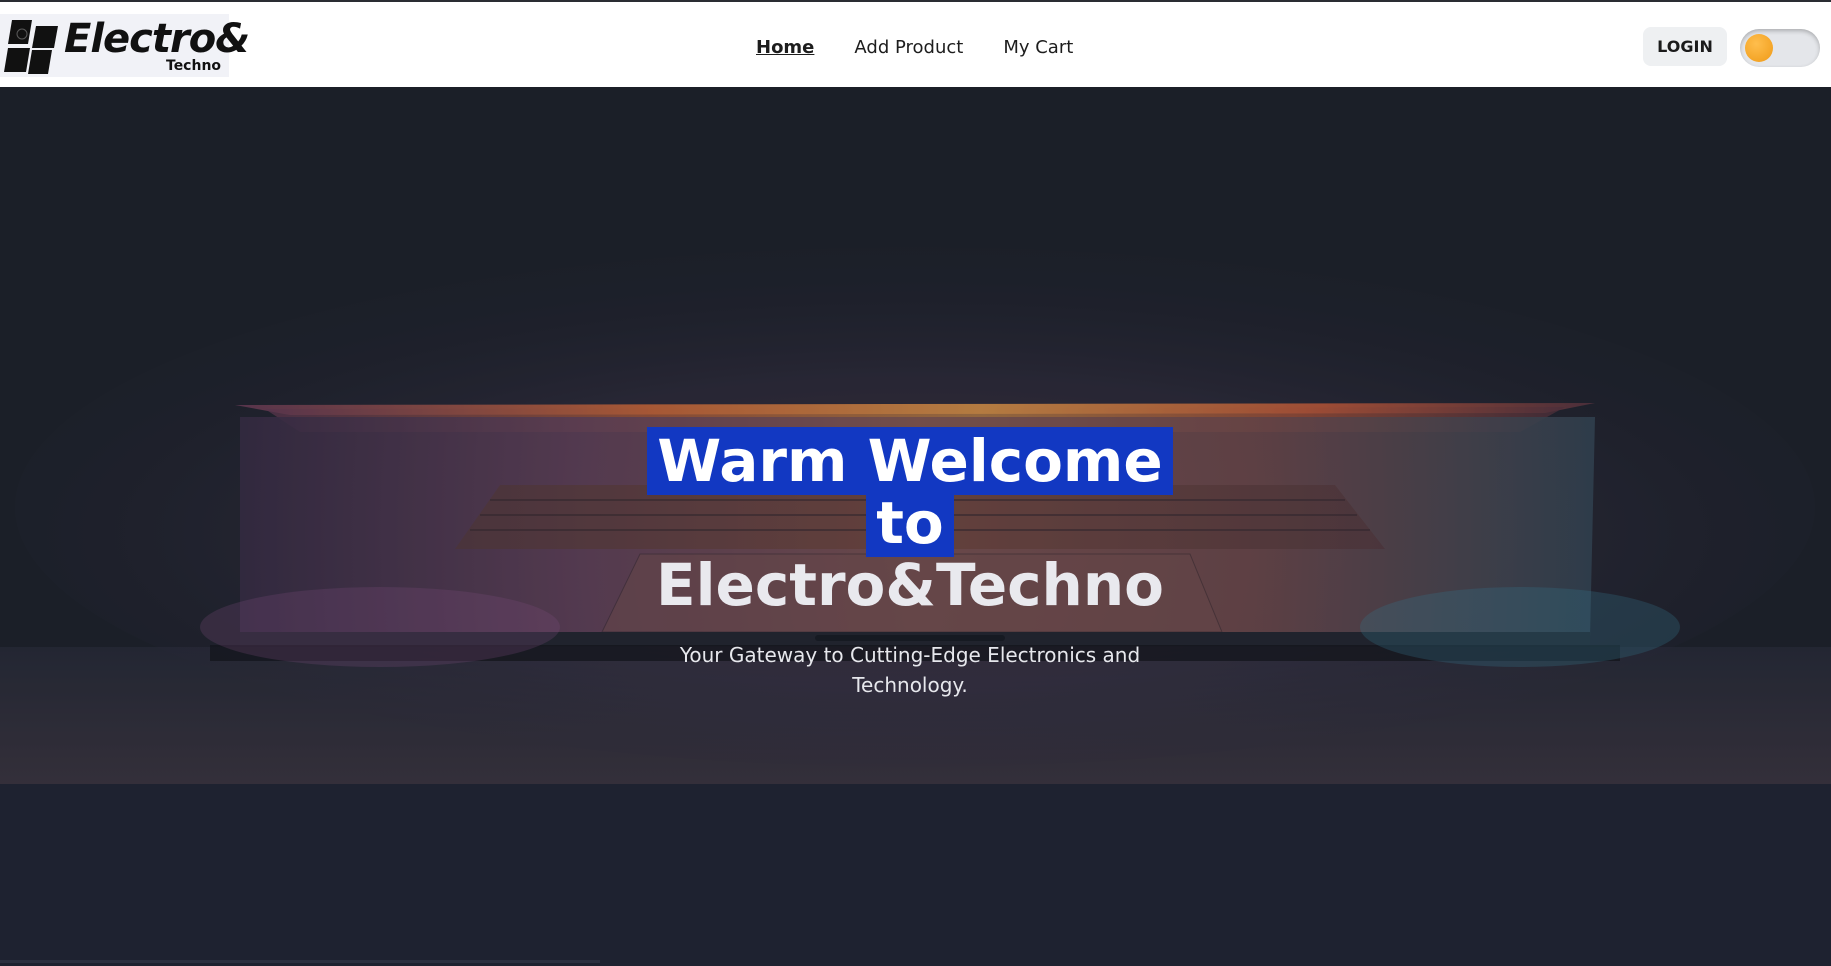  Describe the element at coordinates (785, 47) in the screenshot. I see `nav-link-home: Home` at that location.